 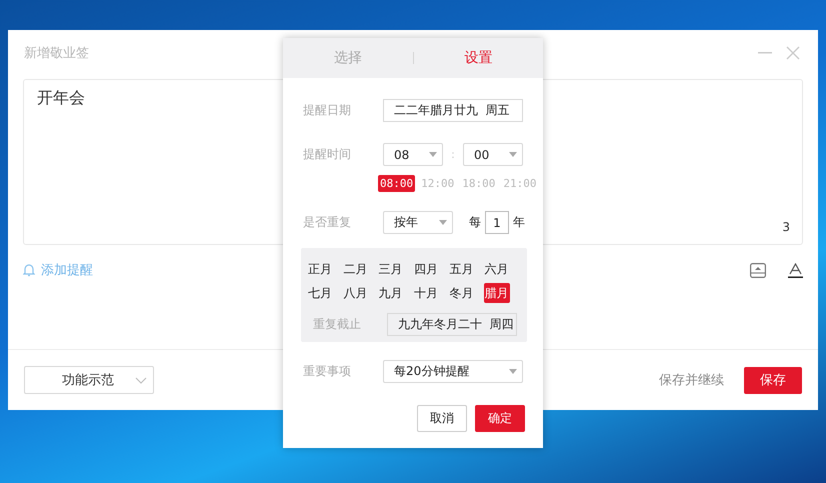 I want to click on month-option: 五月, so click(x=461, y=269).